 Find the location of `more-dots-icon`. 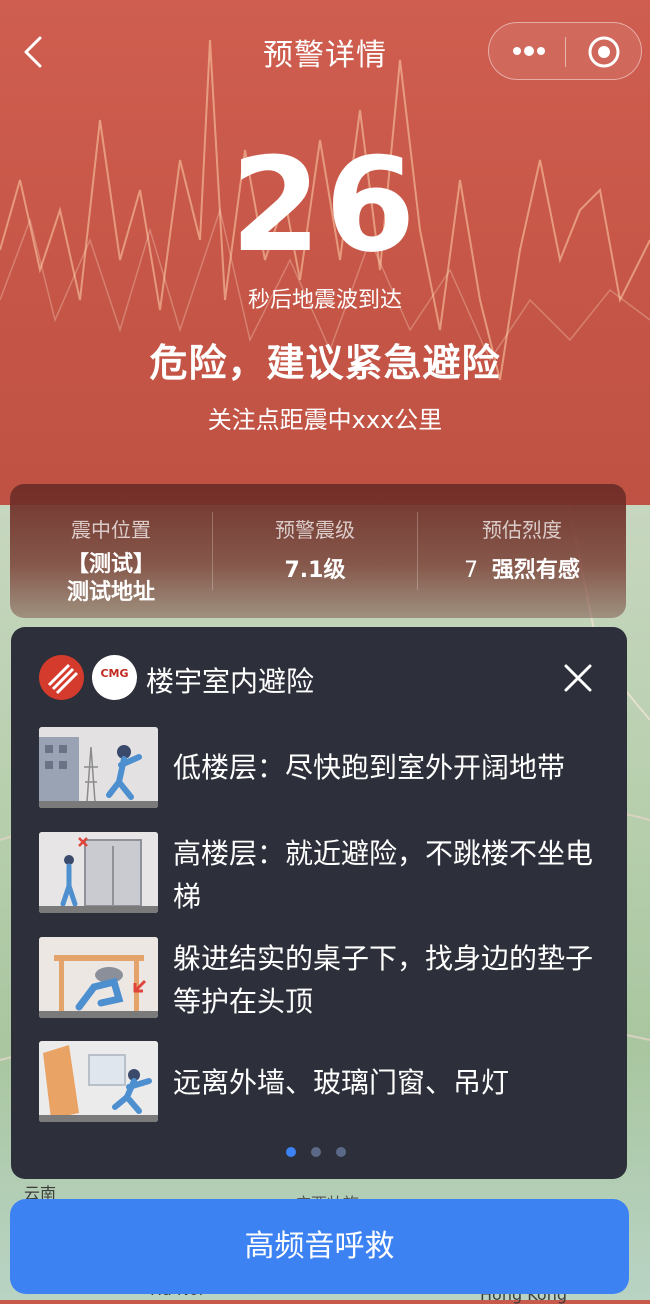

more-dots-icon is located at coordinates (529, 51).